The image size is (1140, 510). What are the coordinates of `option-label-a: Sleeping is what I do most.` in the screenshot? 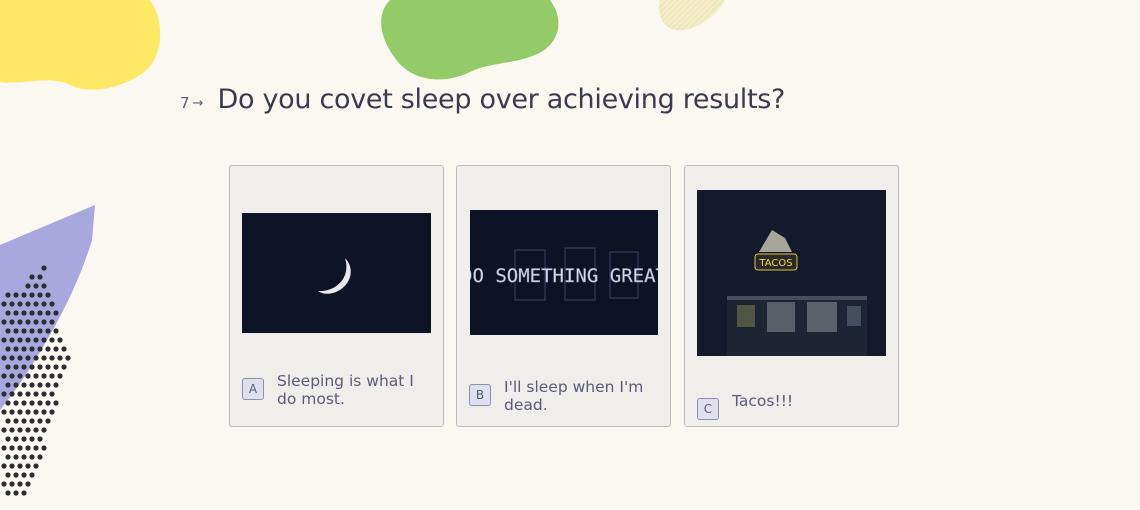 It's located at (345, 390).